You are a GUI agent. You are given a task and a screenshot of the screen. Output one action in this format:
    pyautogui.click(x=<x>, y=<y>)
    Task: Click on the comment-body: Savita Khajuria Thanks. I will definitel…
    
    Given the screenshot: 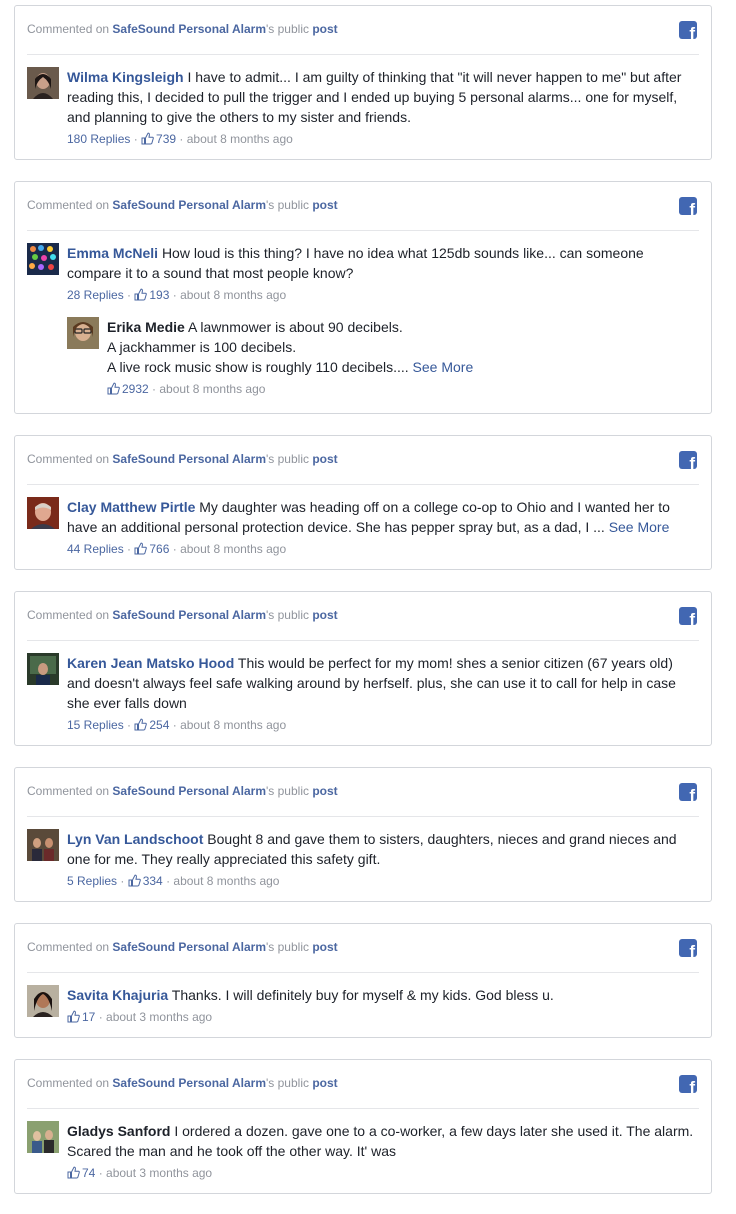 What is the action you would take?
    pyautogui.click(x=383, y=1005)
    